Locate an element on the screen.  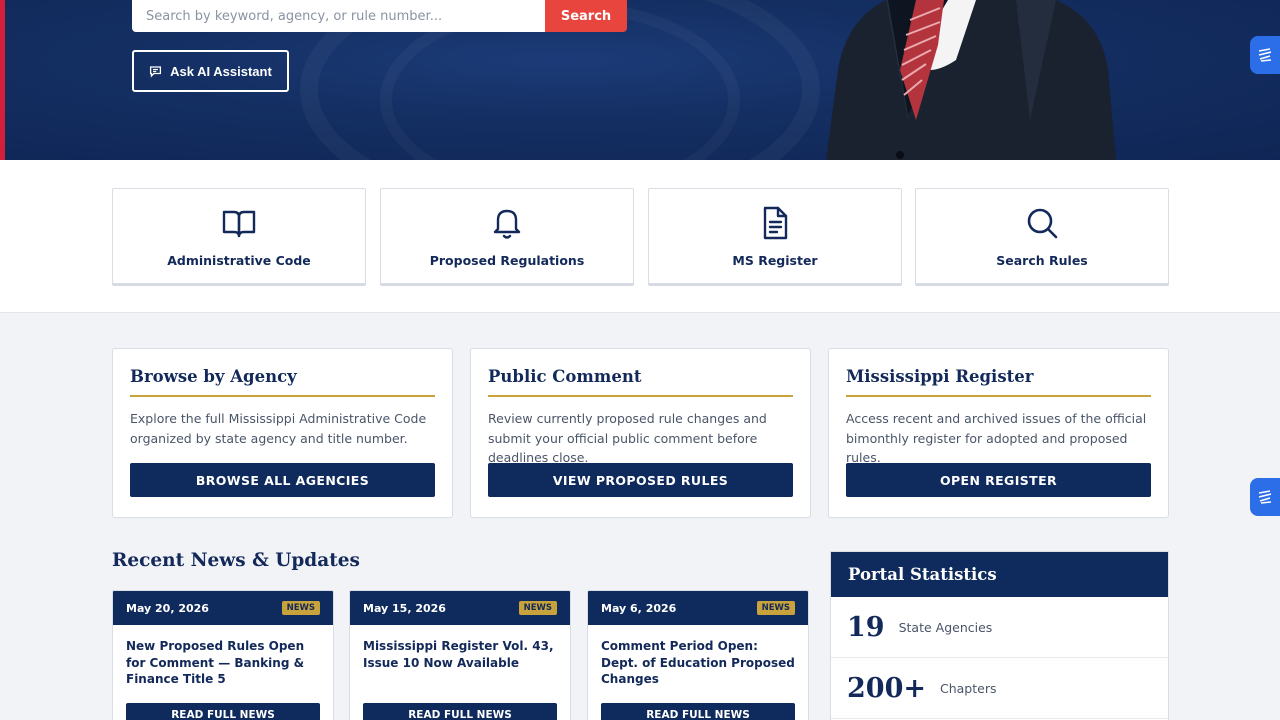
news-card-header: May 20, 2026 NEWS is located at coordinates (223, 608).